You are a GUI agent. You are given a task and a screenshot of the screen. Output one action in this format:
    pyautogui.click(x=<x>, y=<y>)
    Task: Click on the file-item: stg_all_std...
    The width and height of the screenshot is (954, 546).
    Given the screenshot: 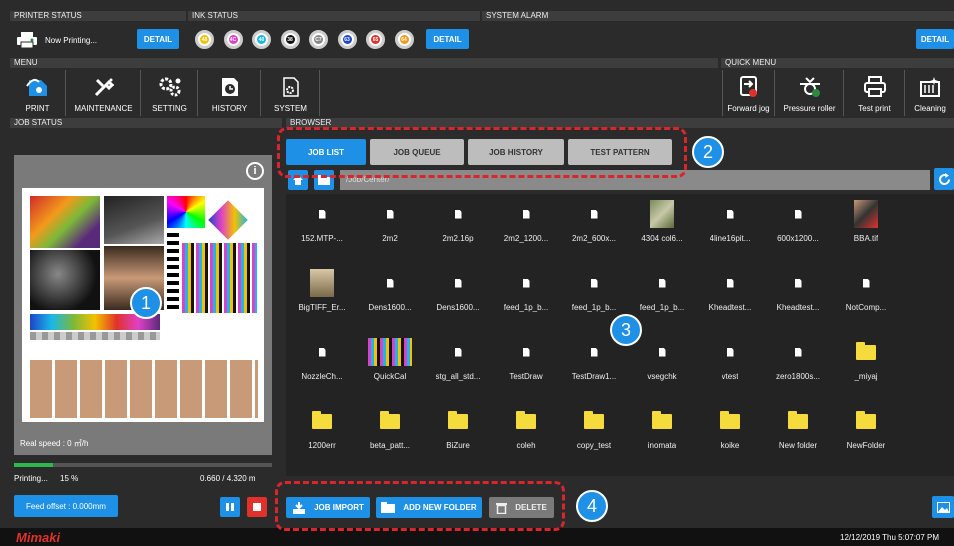 What is the action you would take?
    pyautogui.click(x=458, y=359)
    